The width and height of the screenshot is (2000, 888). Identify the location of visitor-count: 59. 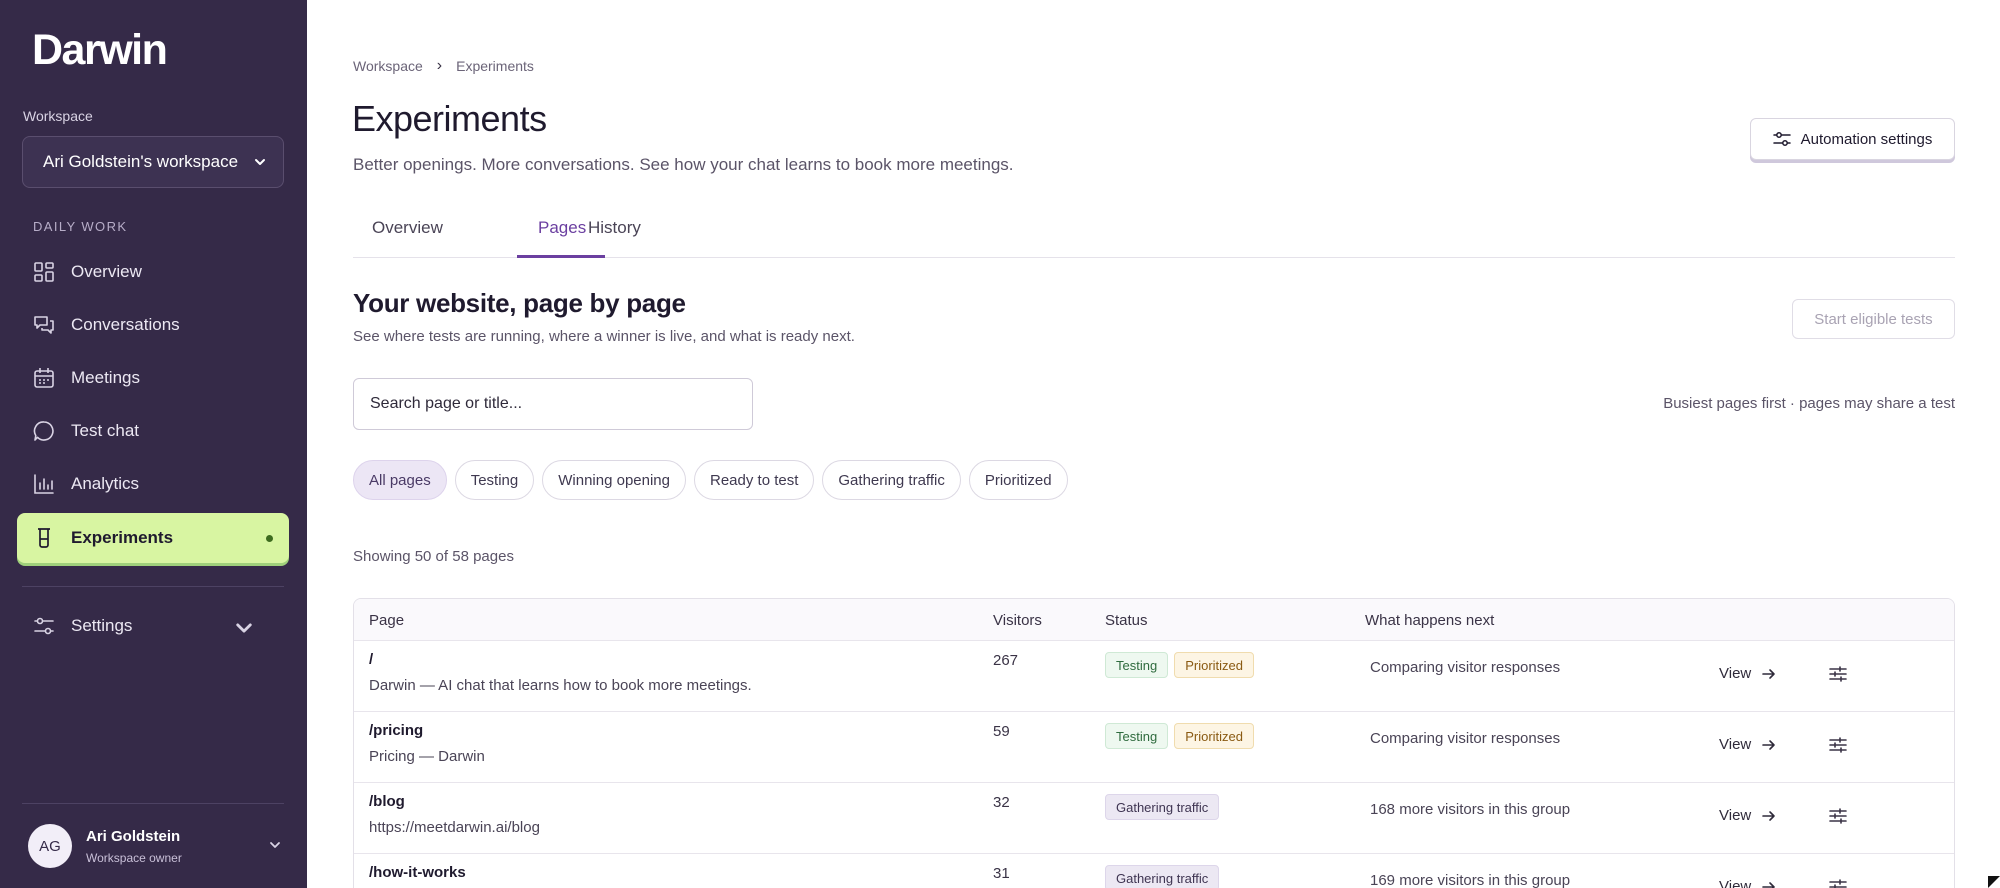
(1001, 731).